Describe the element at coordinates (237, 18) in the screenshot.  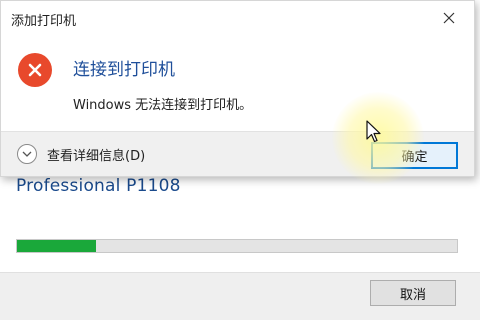
I see `dialog-titlebar: 添加打印机` at that location.